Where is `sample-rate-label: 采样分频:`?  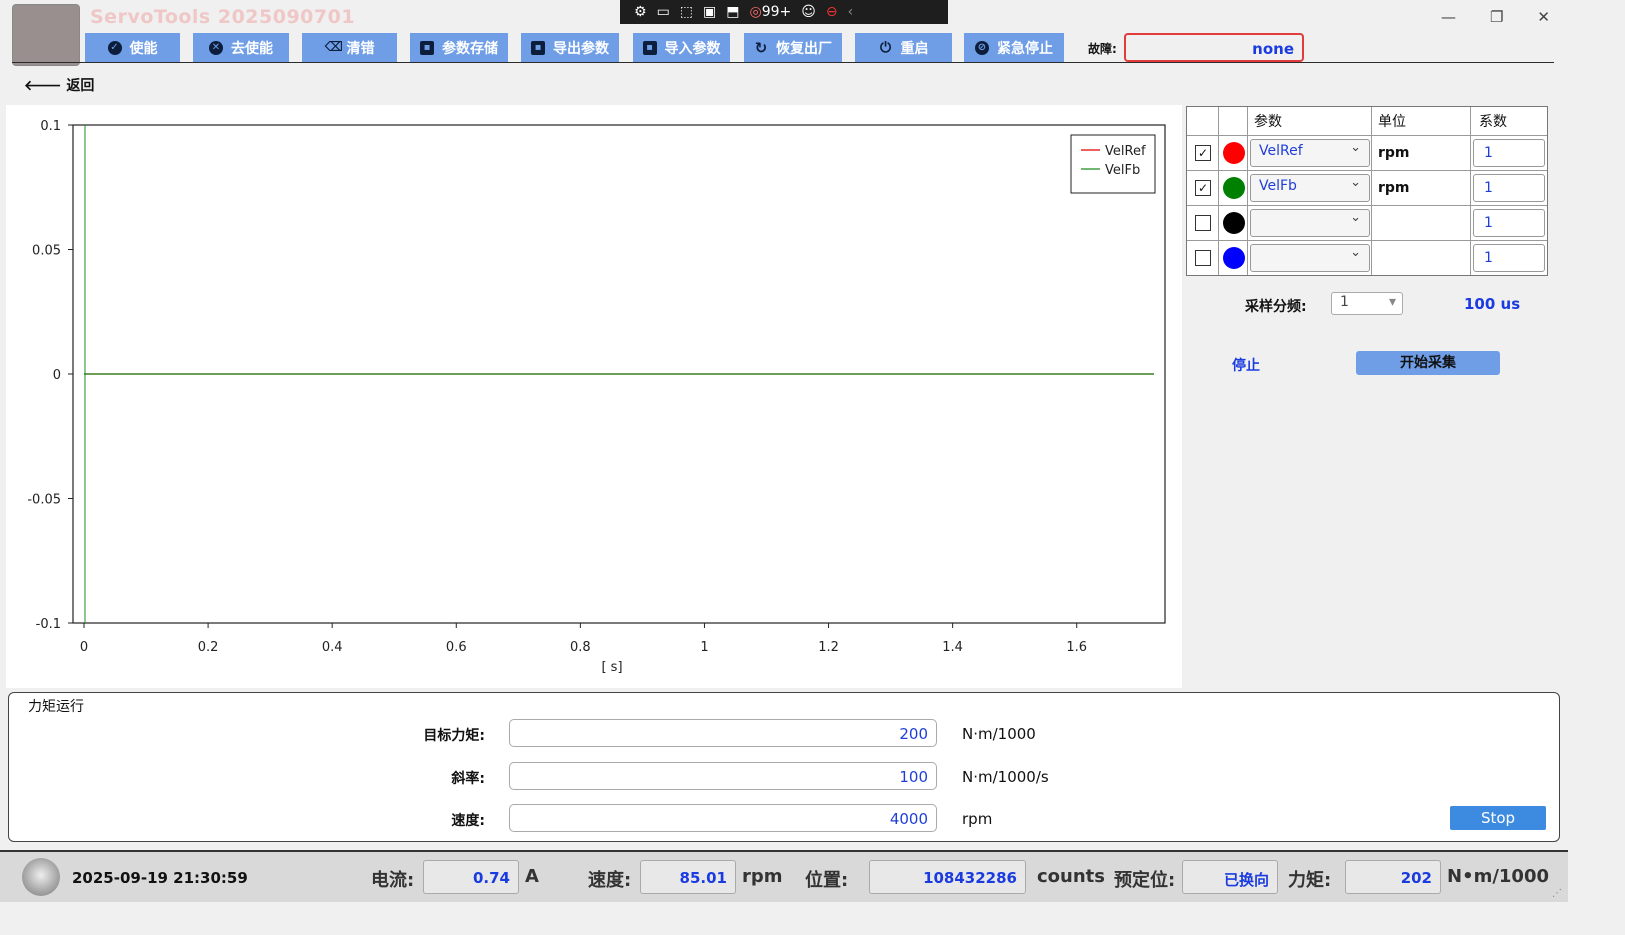 sample-rate-label: 采样分频: is located at coordinates (1276, 307).